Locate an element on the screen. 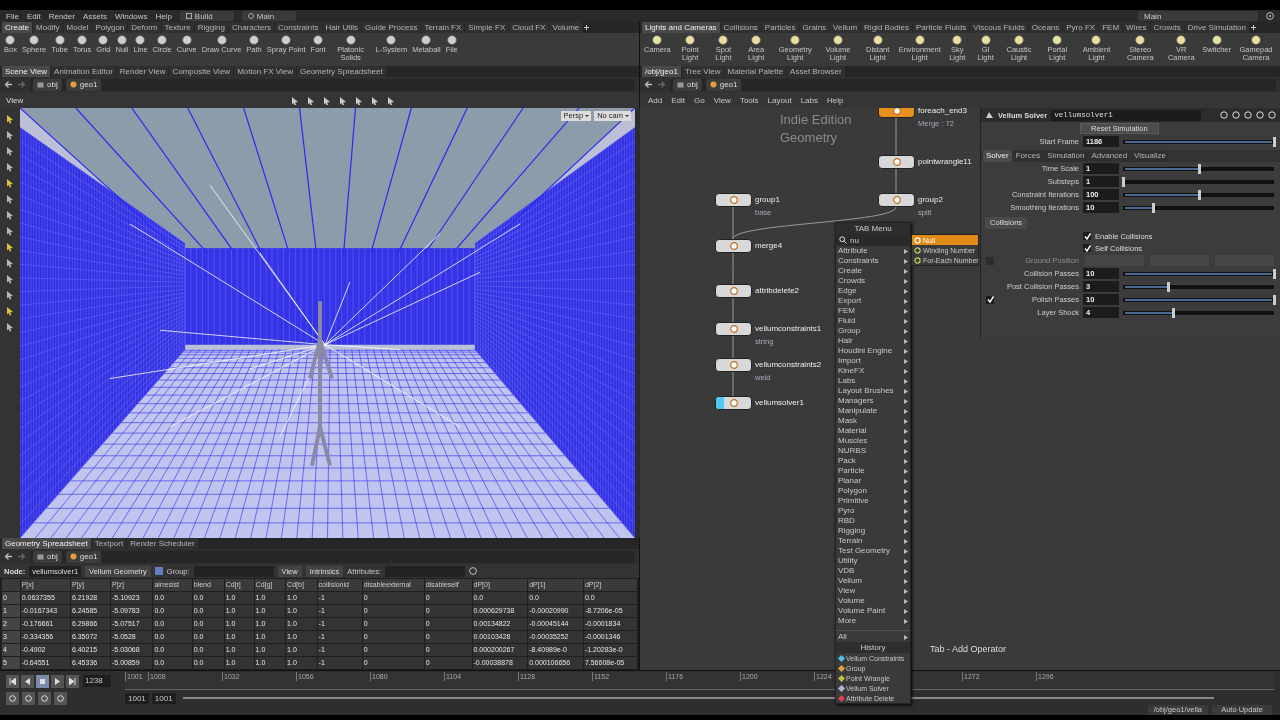  pane-tab: Pyro FX is located at coordinates (1081, 27).